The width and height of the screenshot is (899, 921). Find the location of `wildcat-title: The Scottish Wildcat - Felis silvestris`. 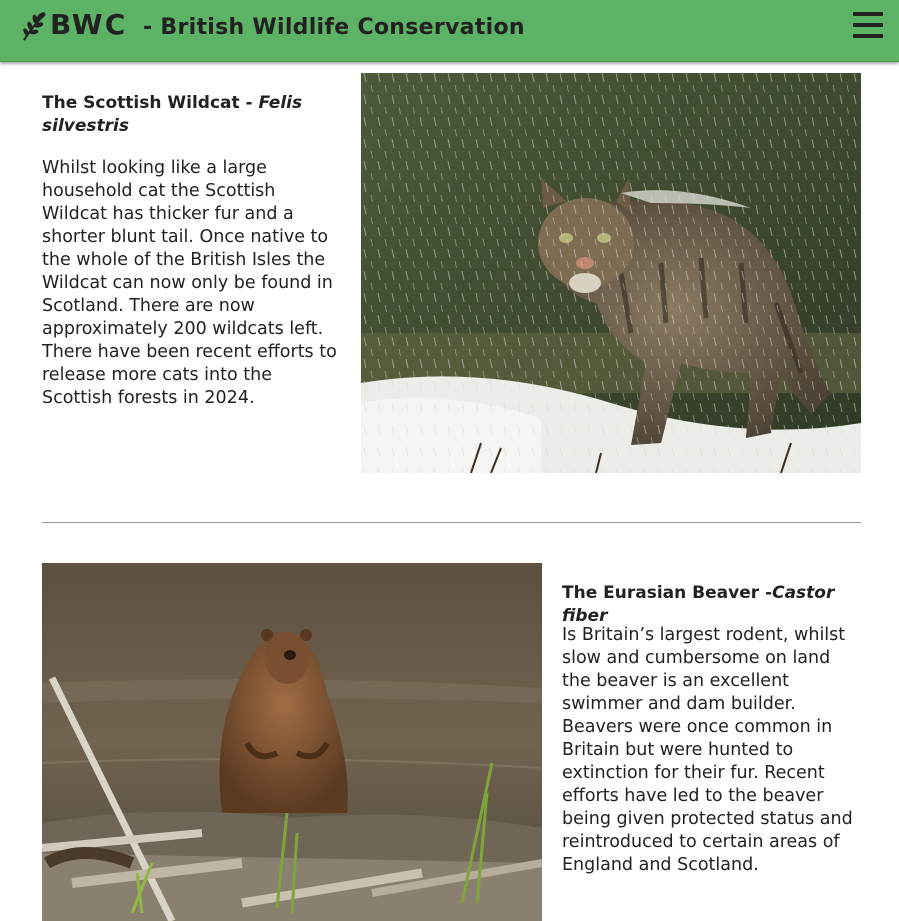

wildcat-title: The Scottish Wildcat - Felis silvestris is located at coordinates (192, 115).